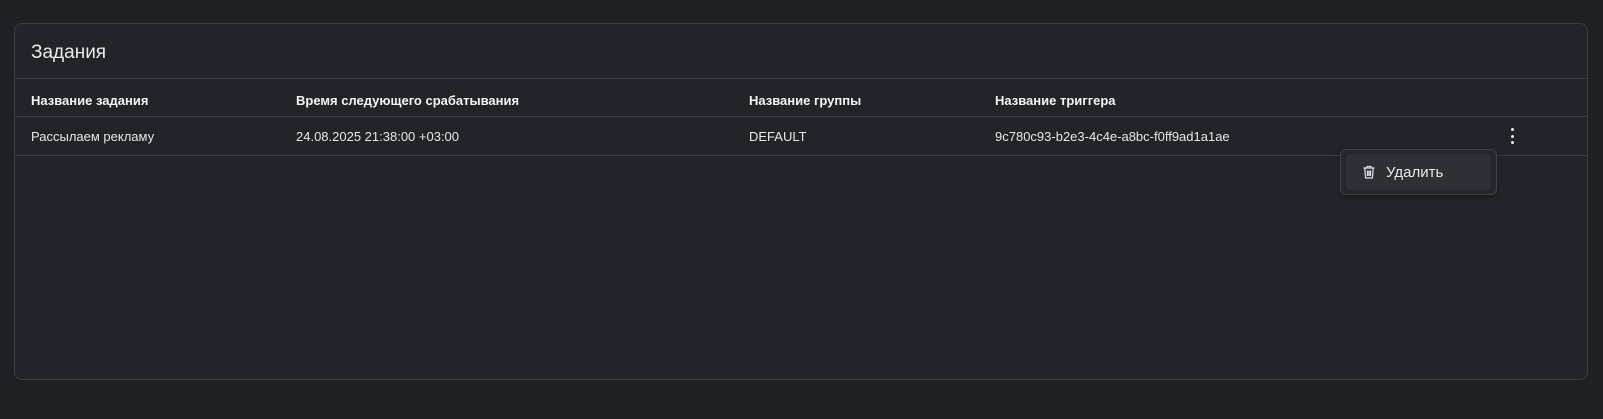 This screenshot has height=419, width=1603. I want to click on title-divider, so click(801, 78).